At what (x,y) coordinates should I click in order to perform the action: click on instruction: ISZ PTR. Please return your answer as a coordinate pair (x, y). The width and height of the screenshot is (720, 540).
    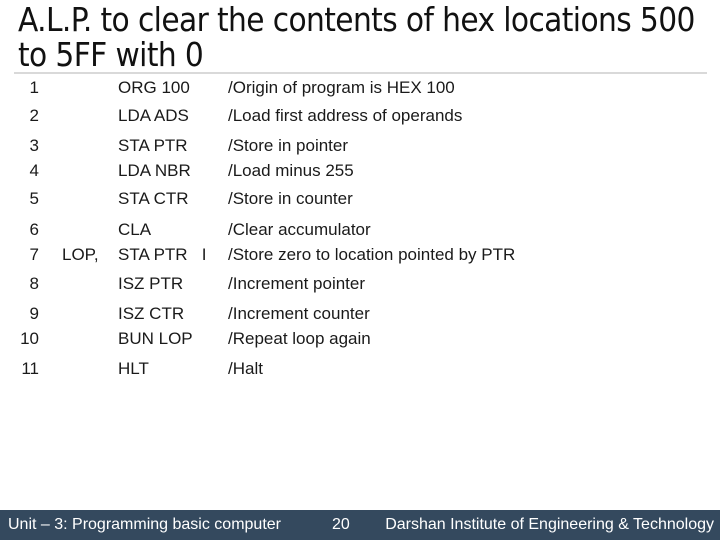
    Looking at the image, I should click on (151, 283).